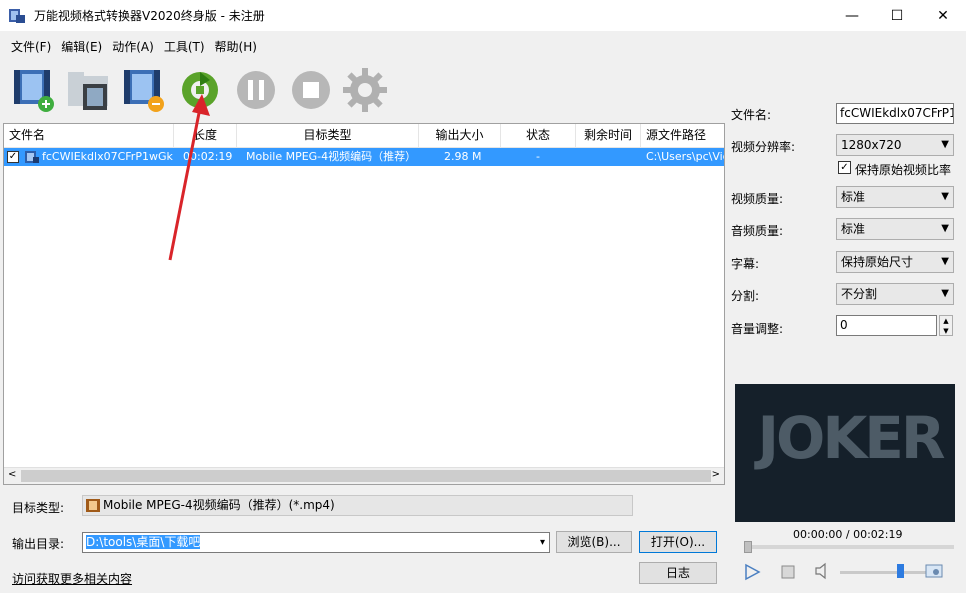 This screenshot has width=966, height=593. Describe the element at coordinates (678, 573) in the screenshot. I see `log-button: 日志` at that location.